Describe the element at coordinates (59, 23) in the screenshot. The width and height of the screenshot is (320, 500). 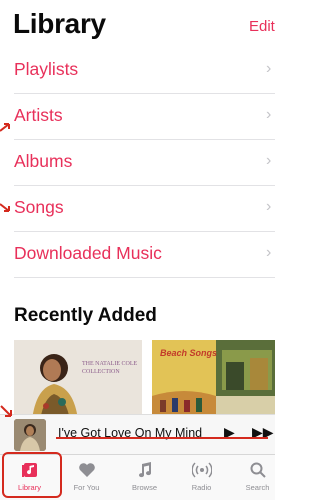
I see `page-title: Library` at that location.